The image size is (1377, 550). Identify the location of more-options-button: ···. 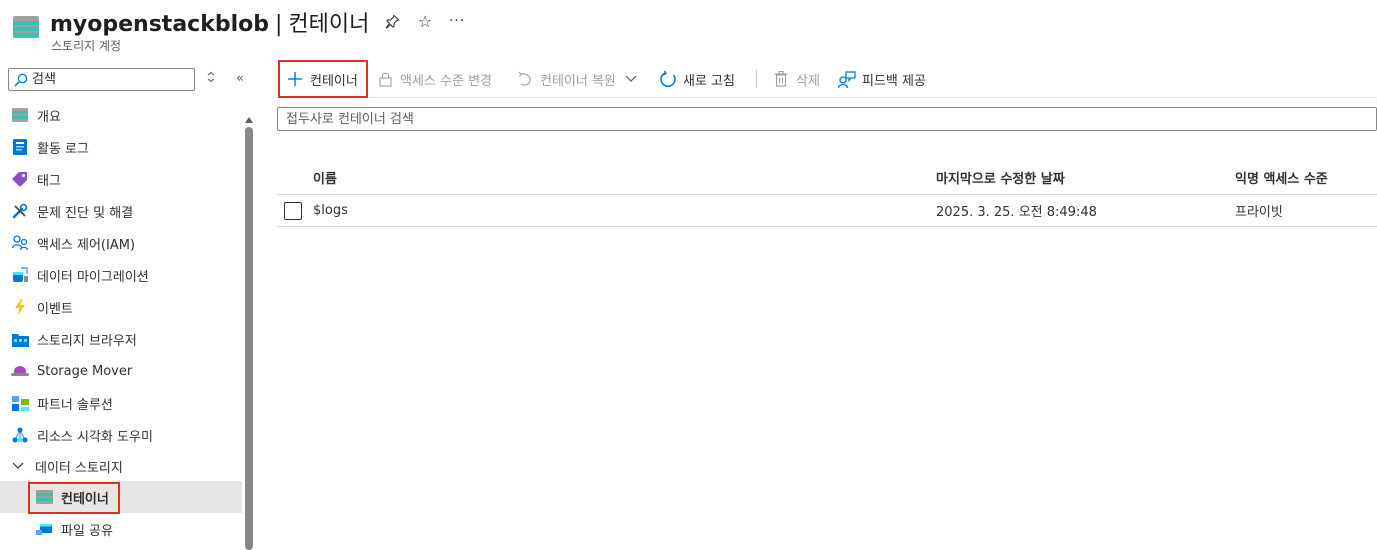
(457, 21).